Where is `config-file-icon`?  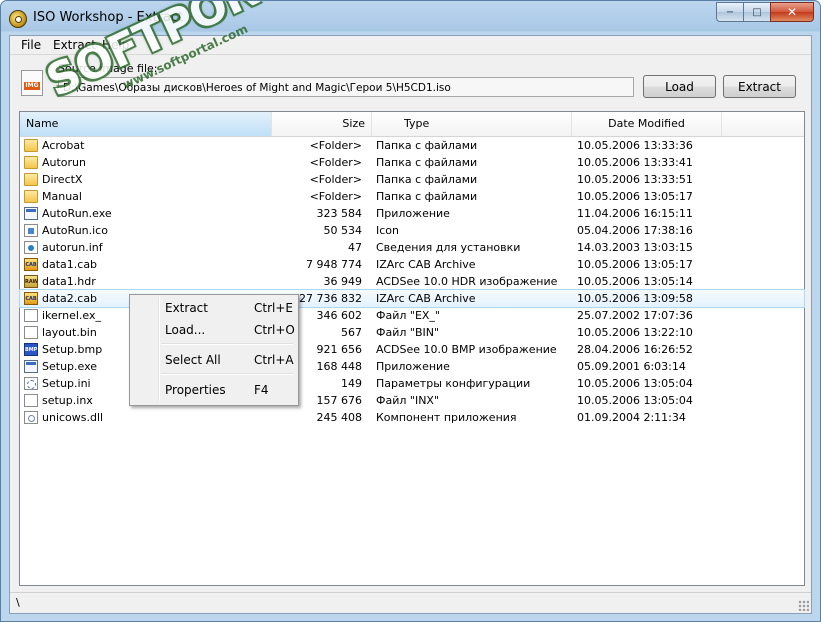
config-file-icon is located at coordinates (31, 383).